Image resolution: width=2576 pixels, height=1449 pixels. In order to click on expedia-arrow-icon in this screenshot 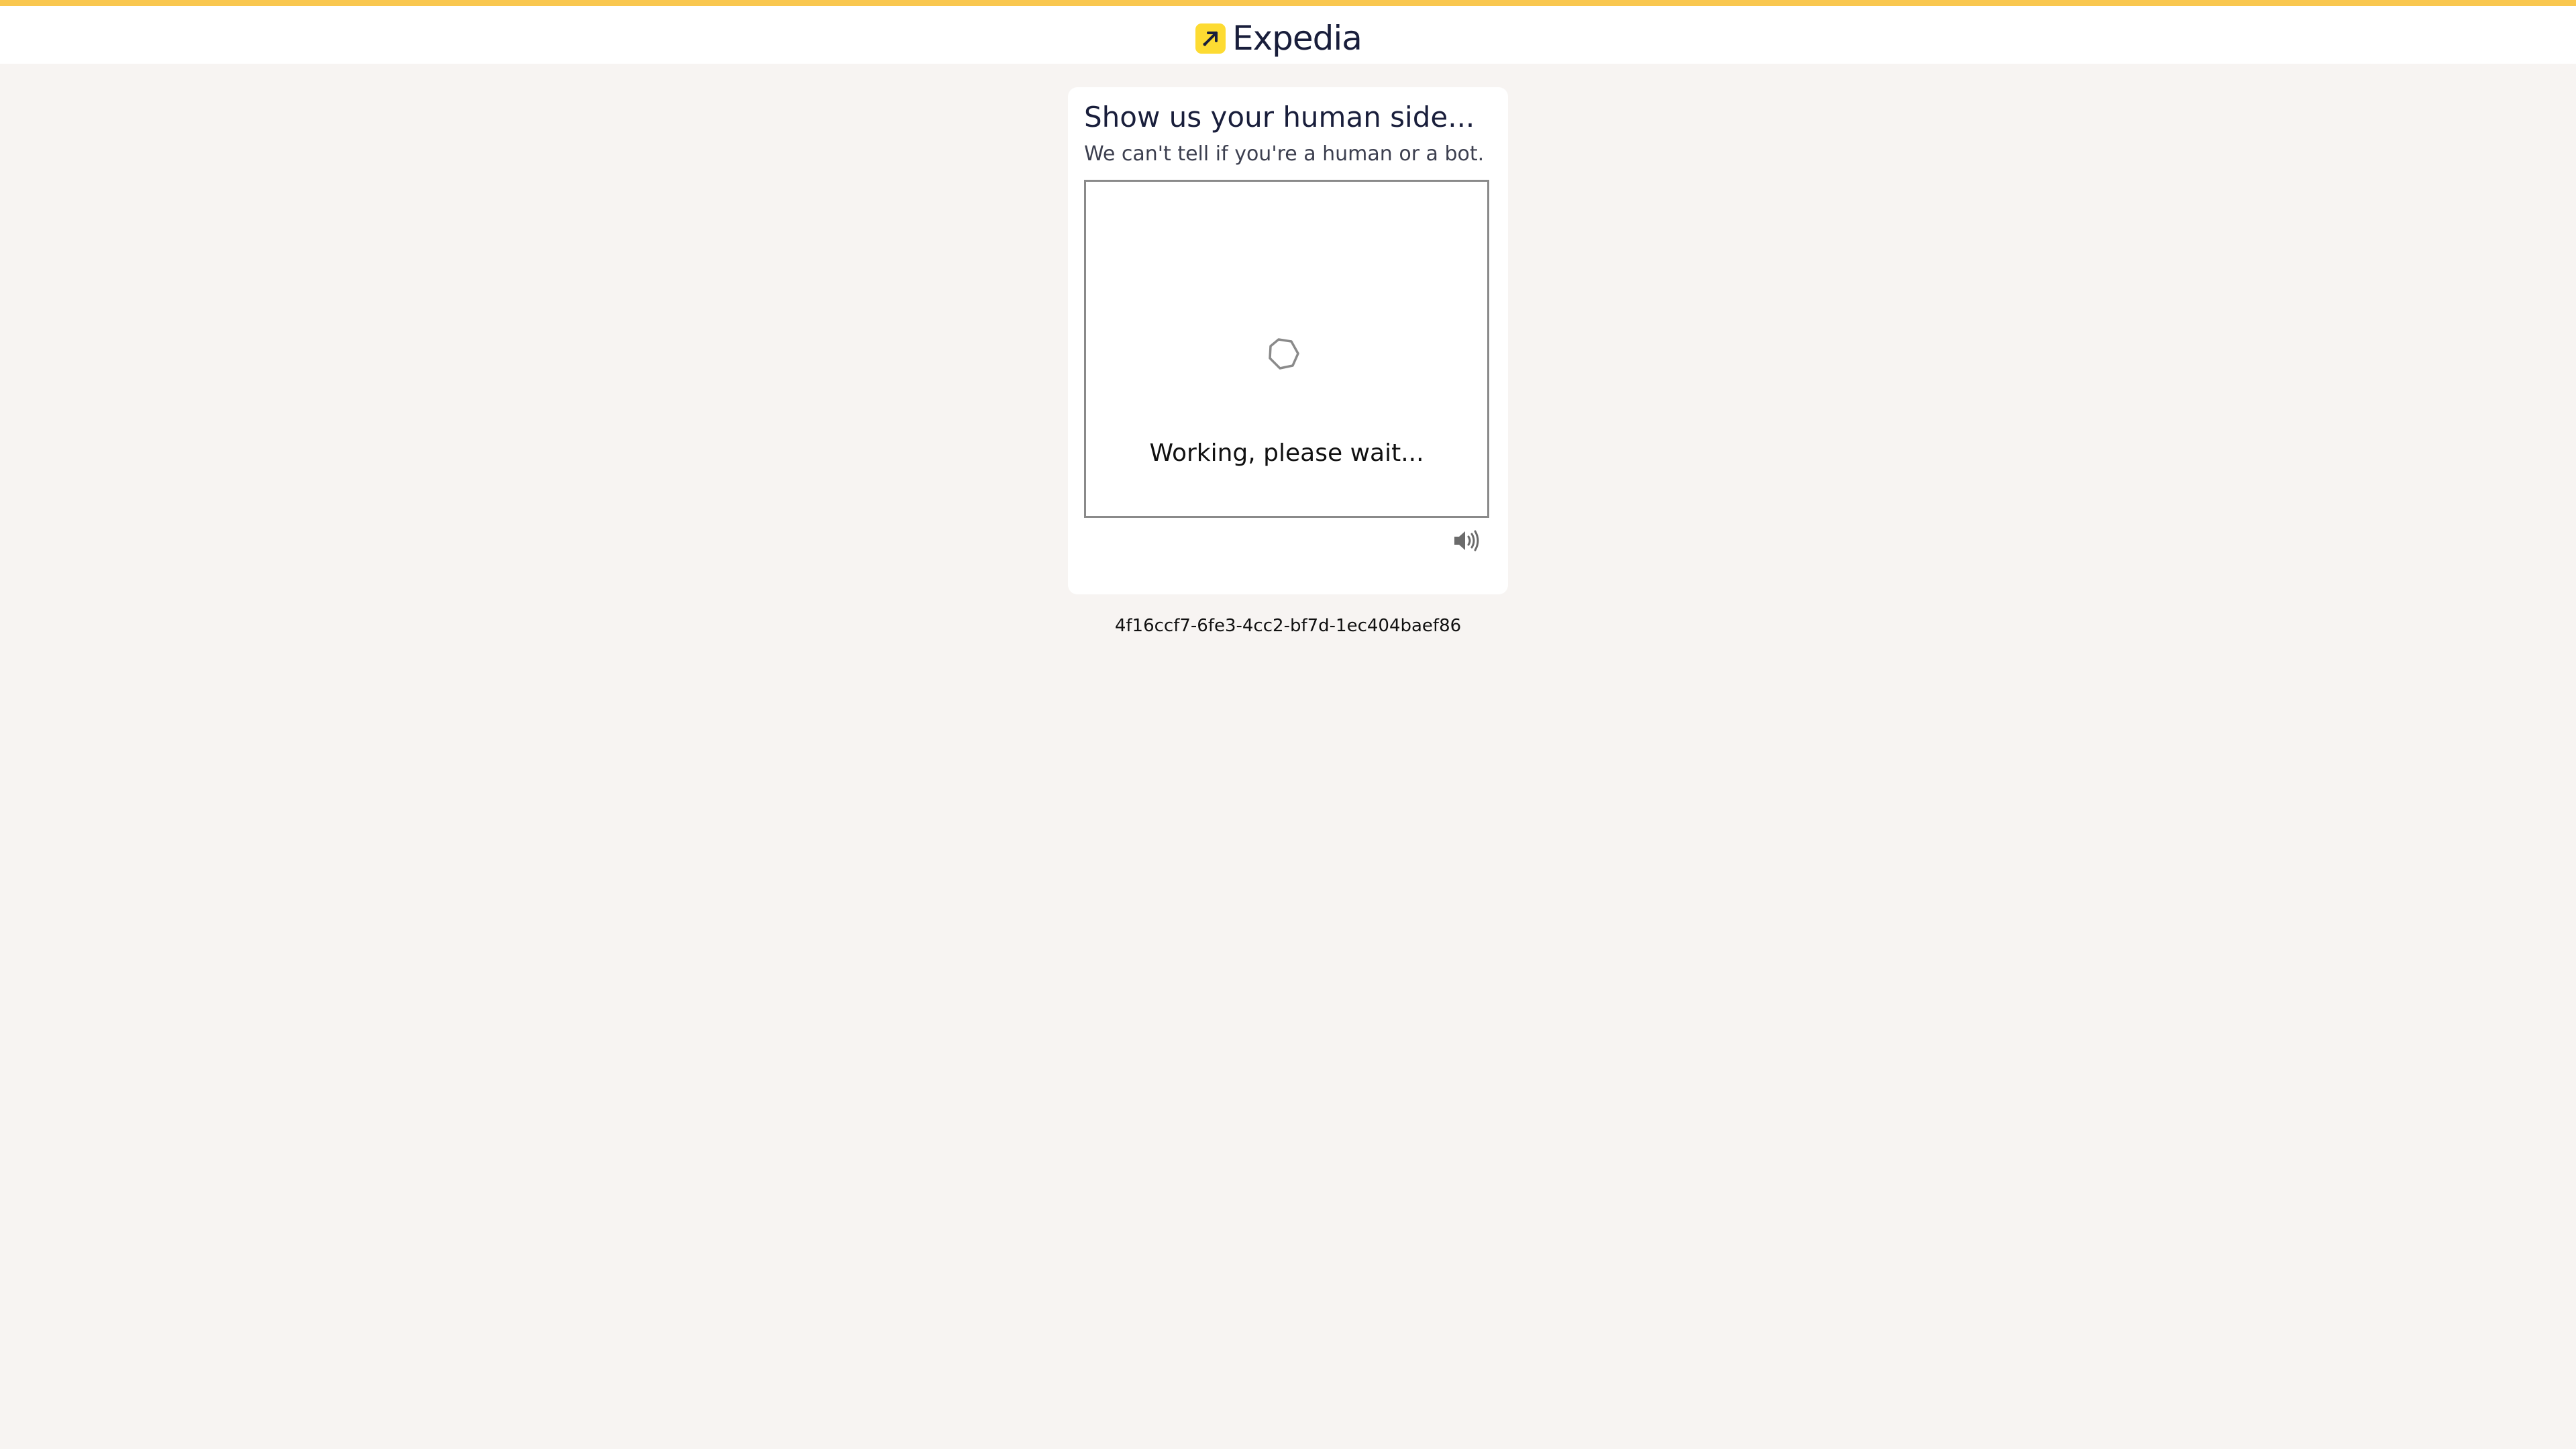, I will do `click(1210, 38)`.